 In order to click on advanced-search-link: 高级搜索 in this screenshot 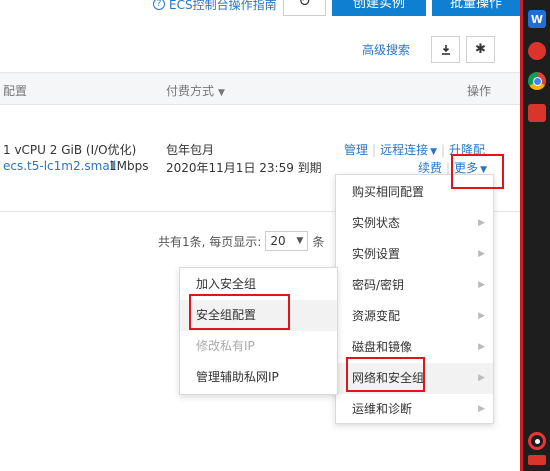, I will do `click(386, 49)`.